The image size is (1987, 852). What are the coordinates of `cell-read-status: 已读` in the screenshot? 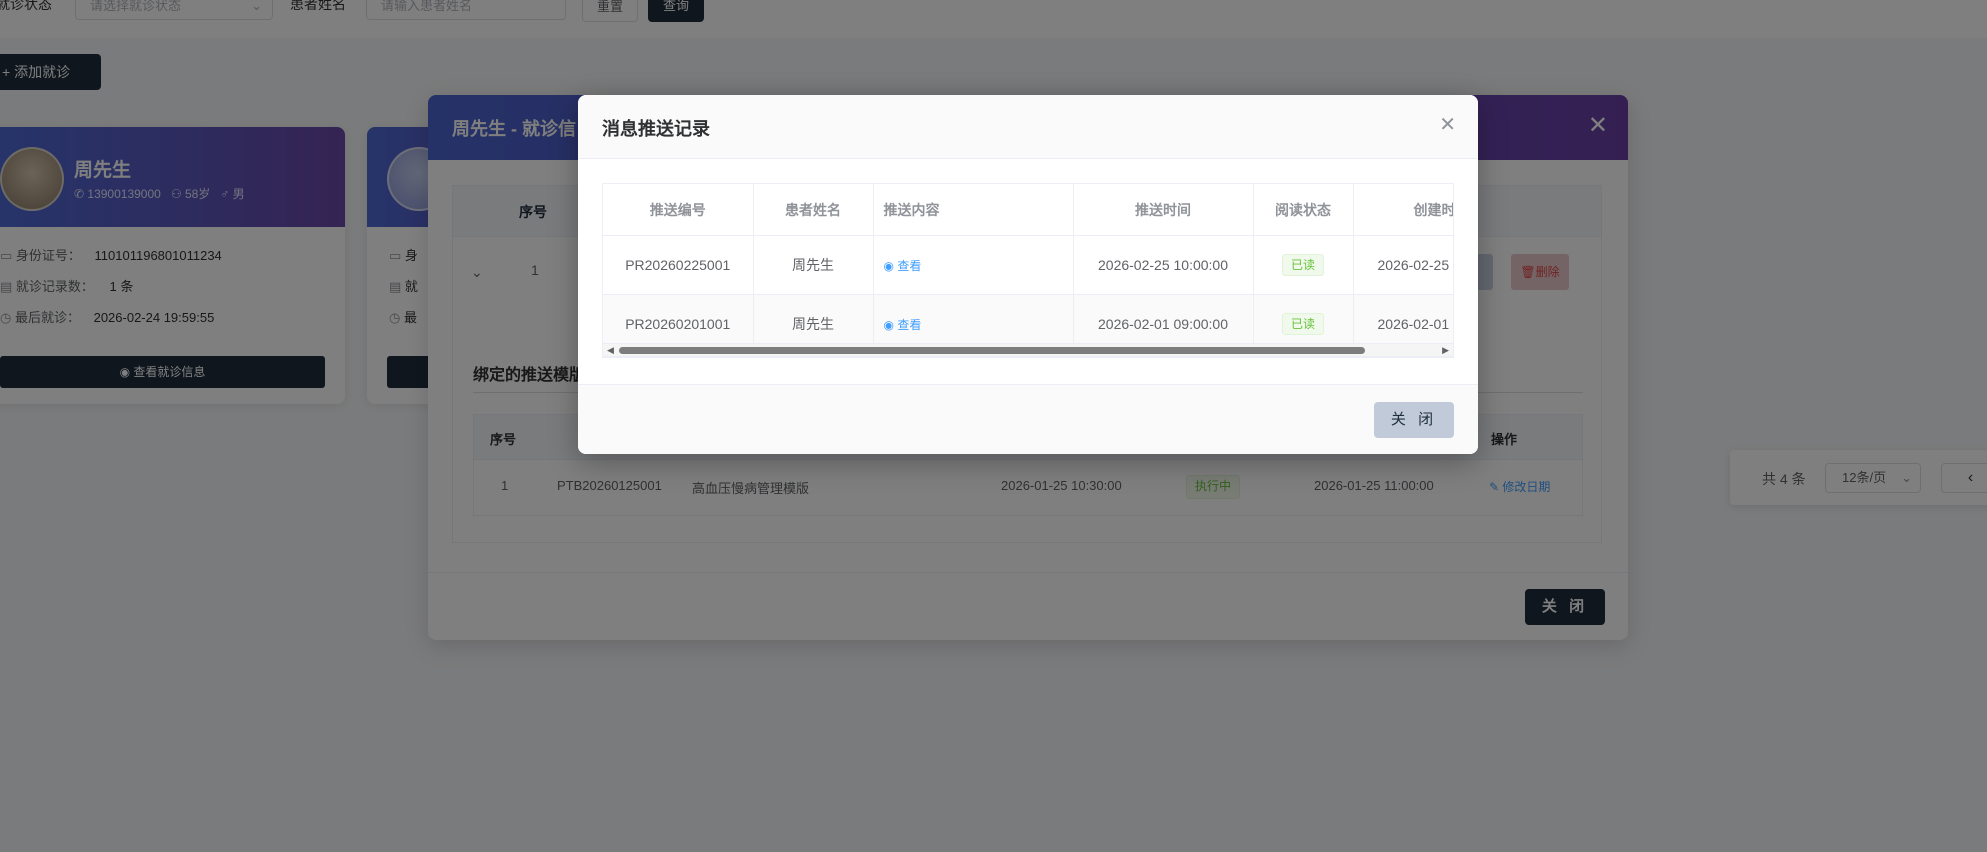 It's located at (1303, 265).